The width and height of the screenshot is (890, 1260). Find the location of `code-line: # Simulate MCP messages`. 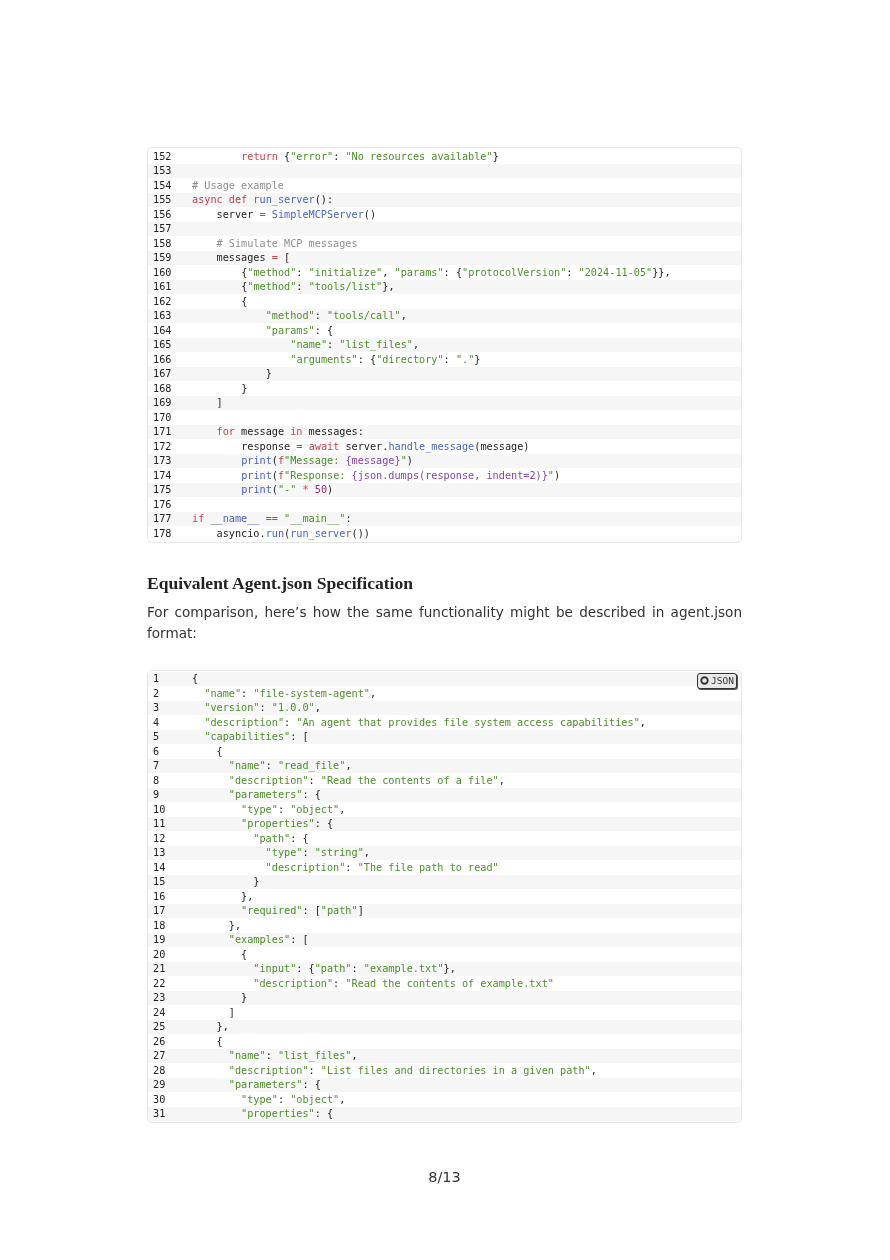

code-line: # Simulate MCP messages is located at coordinates (286, 243).